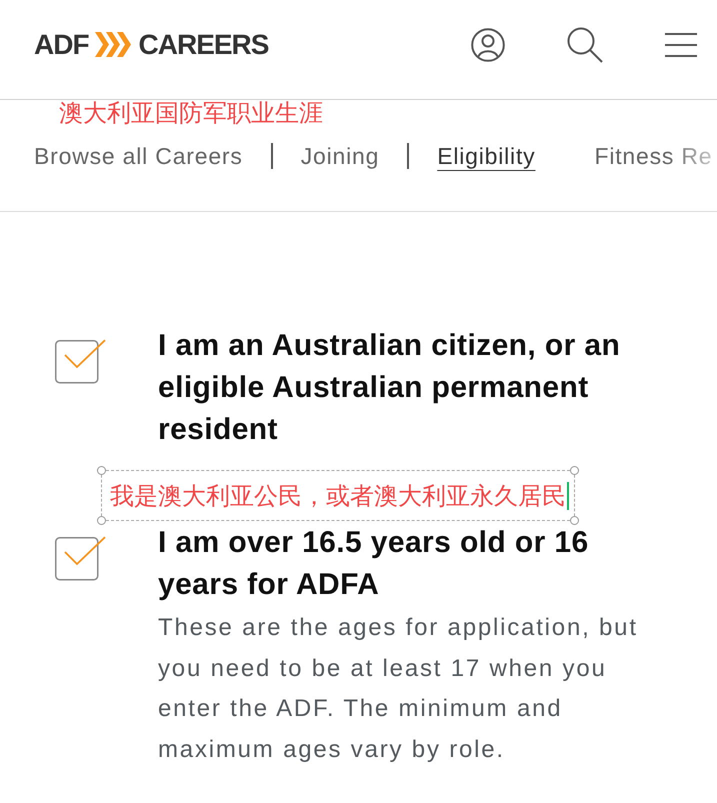 The height and width of the screenshot is (803, 717). What do you see at coordinates (191, 113) in the screenshot?
I see `translation-text: 澳大利亚国防军职业生涯` at bounding box center [191, 113].